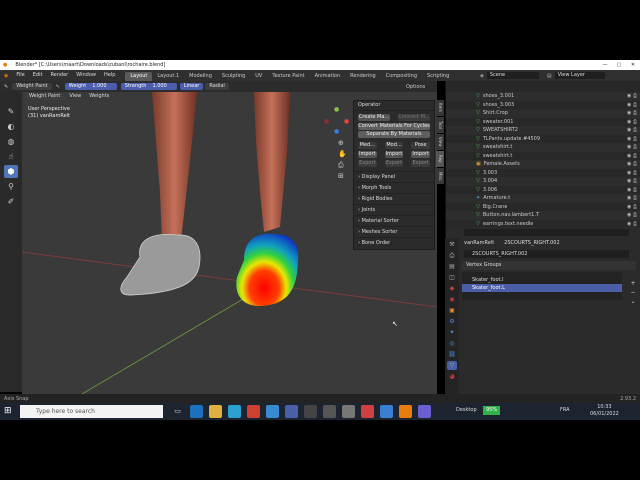  I want to click on chrome-icon, so click(367, 411).